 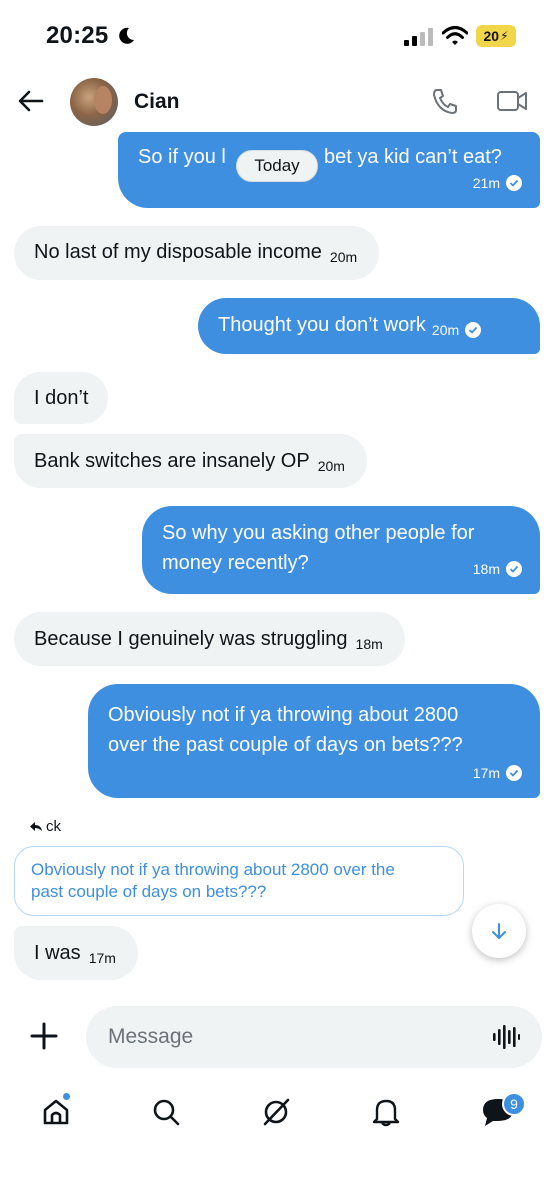 I want to click on message-bubble-incoming: Bank switches are insanely OP 20m, so click(x=190, y=461).